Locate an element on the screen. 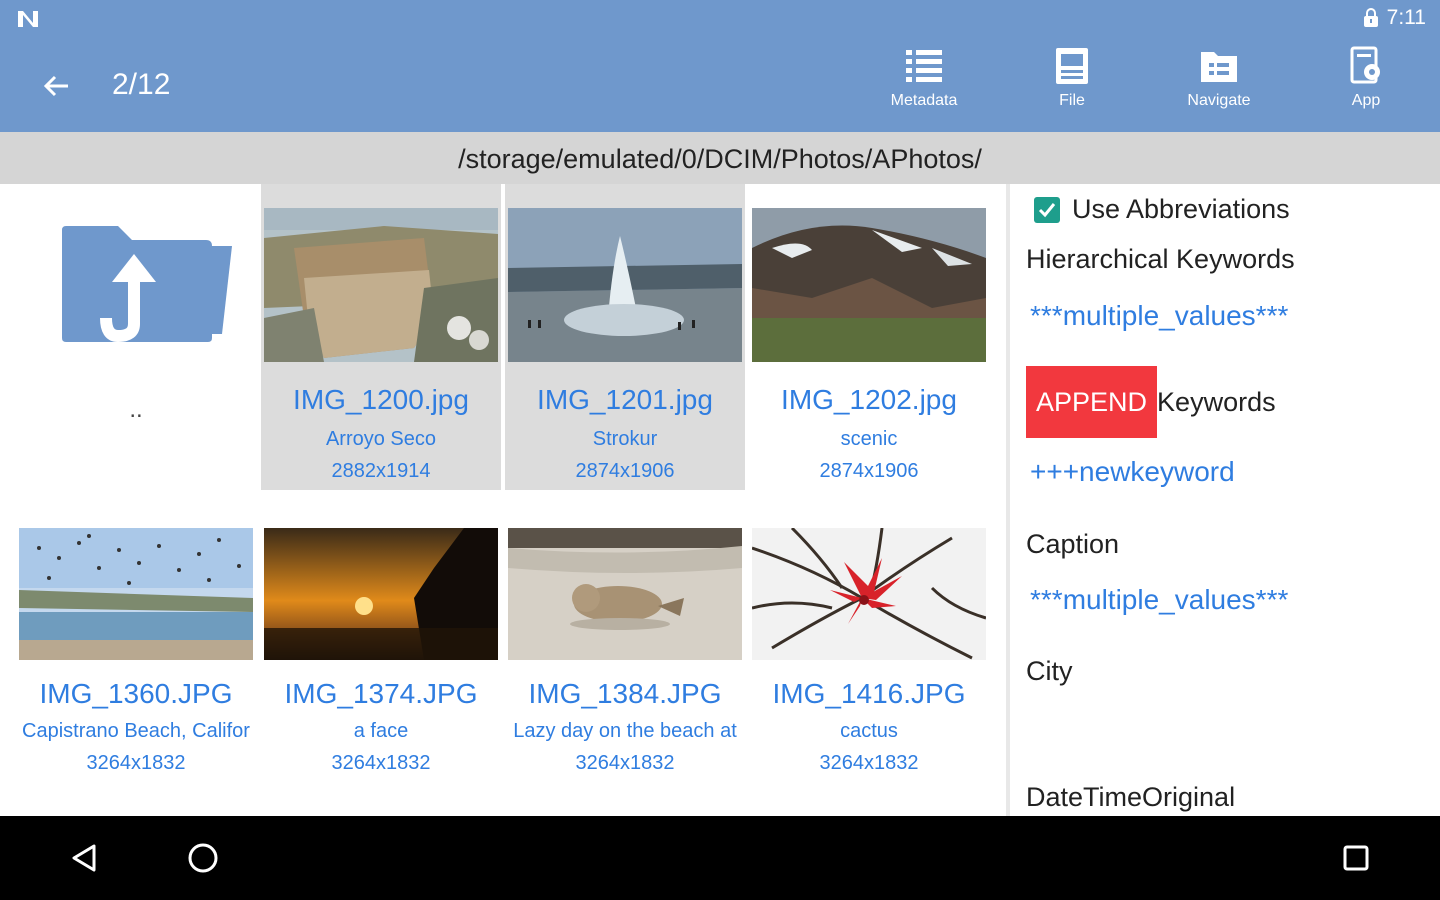 Image resolution: width=1440 pixels, height=900 pixels. photo-item-img-1416: IMG_1416.JPG cactus 3264x1832 is located at coordinates (869, 656).